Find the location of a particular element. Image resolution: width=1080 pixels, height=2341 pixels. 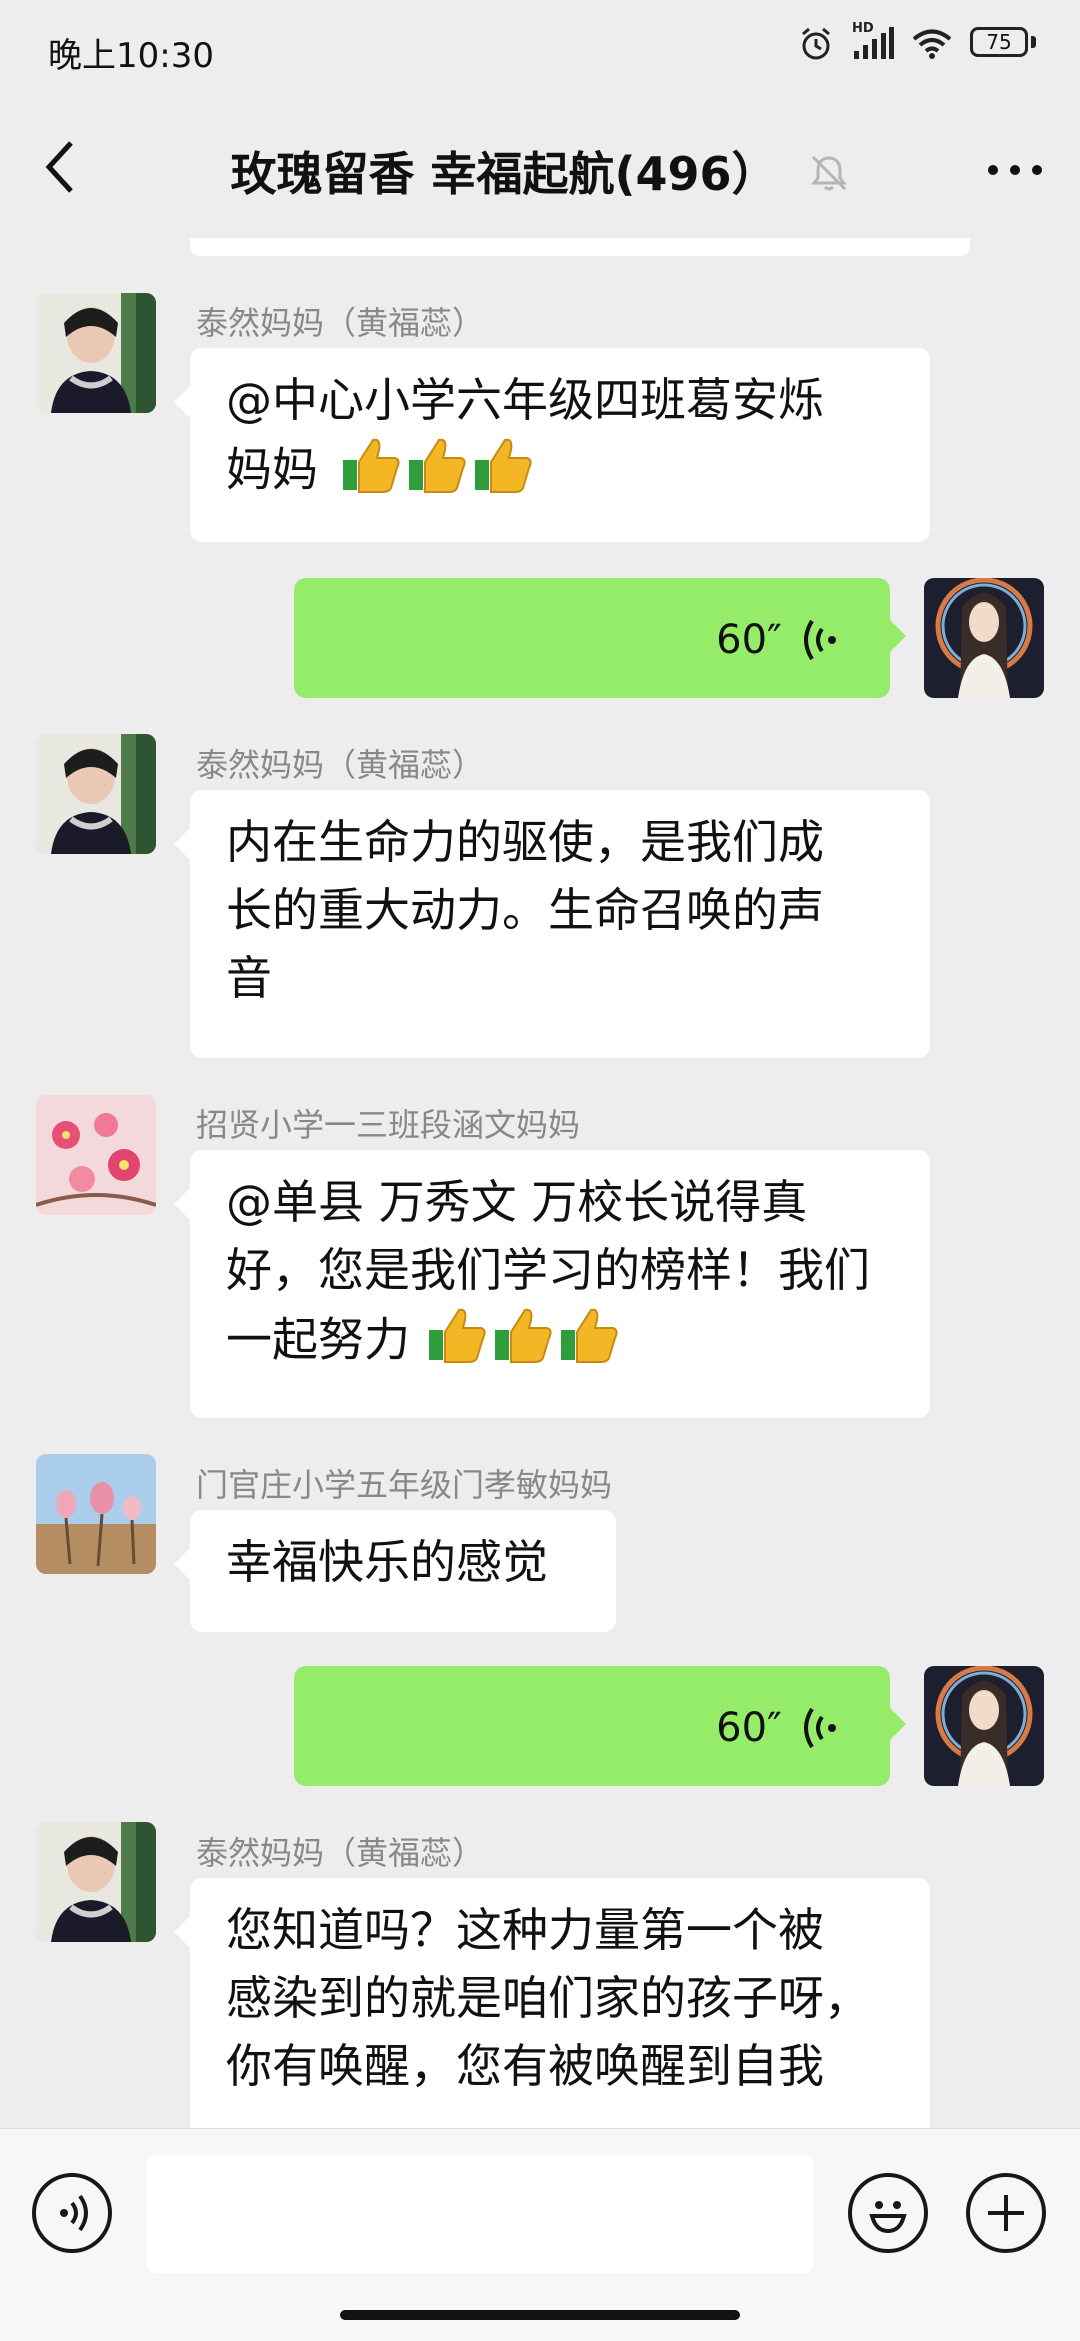

message-bubble: @中心小学六年级四班葛安烁 妈妈 is located at coordinates (552, 445).